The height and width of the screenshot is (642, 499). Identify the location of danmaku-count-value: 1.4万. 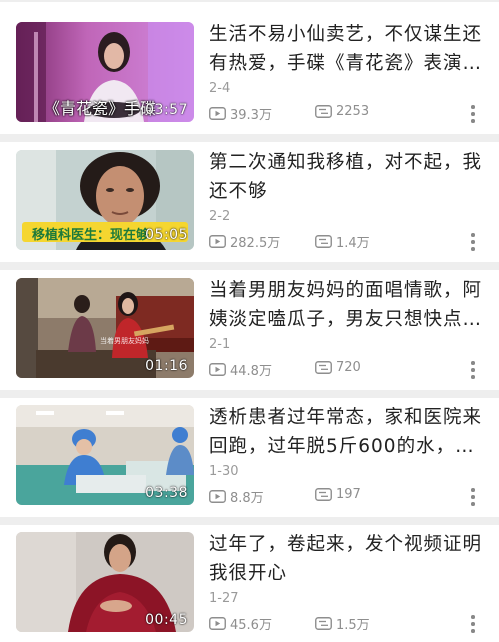
(353, 243).